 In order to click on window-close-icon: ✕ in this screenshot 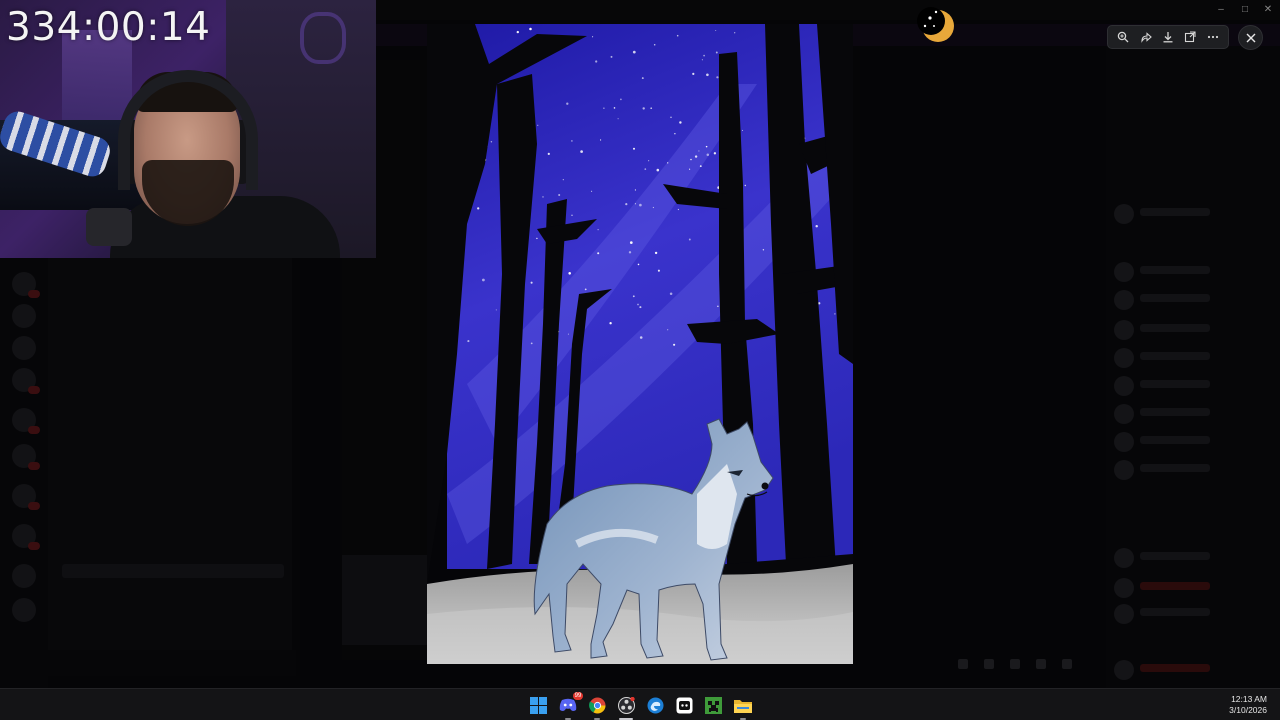, I will do `click(1268, 10)`.